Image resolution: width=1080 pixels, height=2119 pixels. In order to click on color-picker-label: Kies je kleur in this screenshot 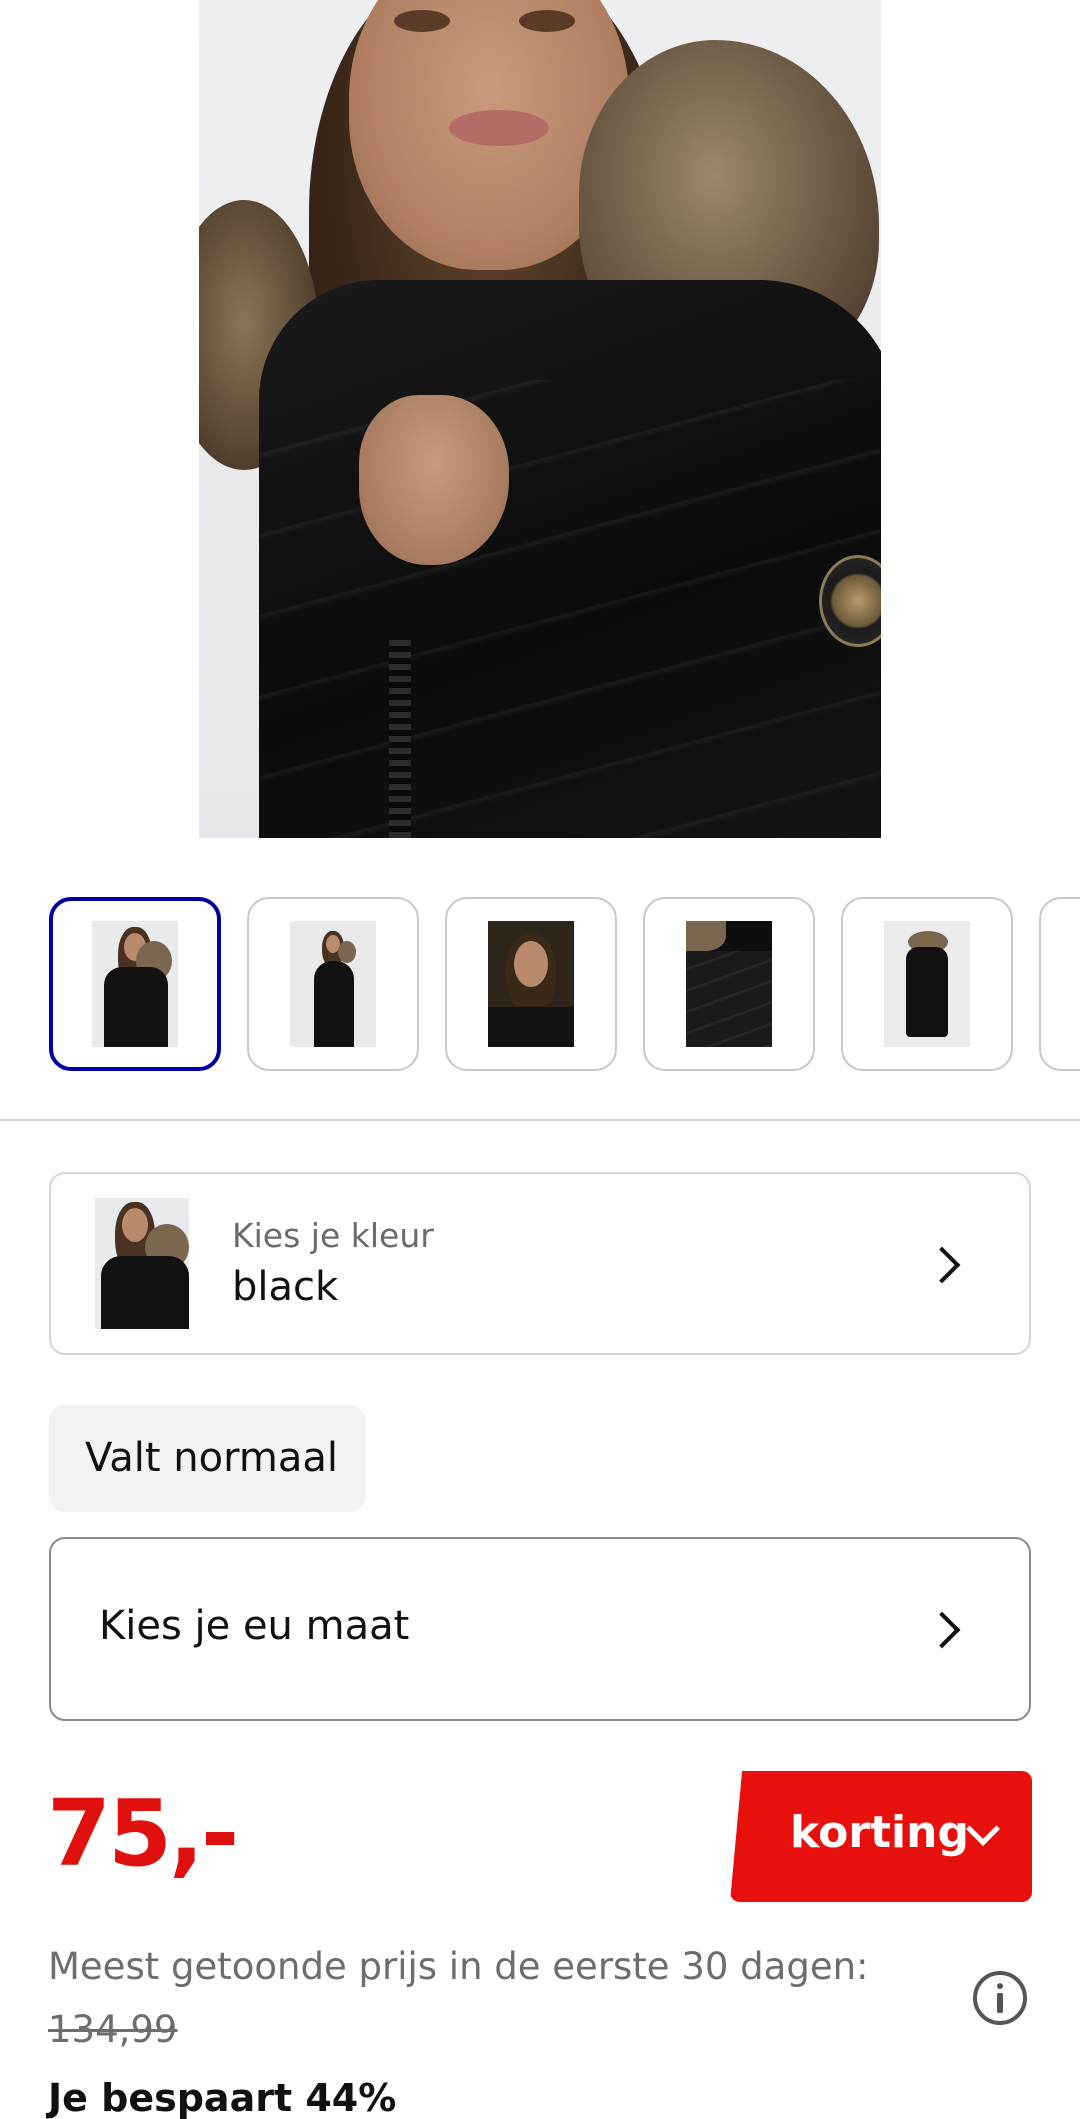, I will do `click(333, 1235)`.